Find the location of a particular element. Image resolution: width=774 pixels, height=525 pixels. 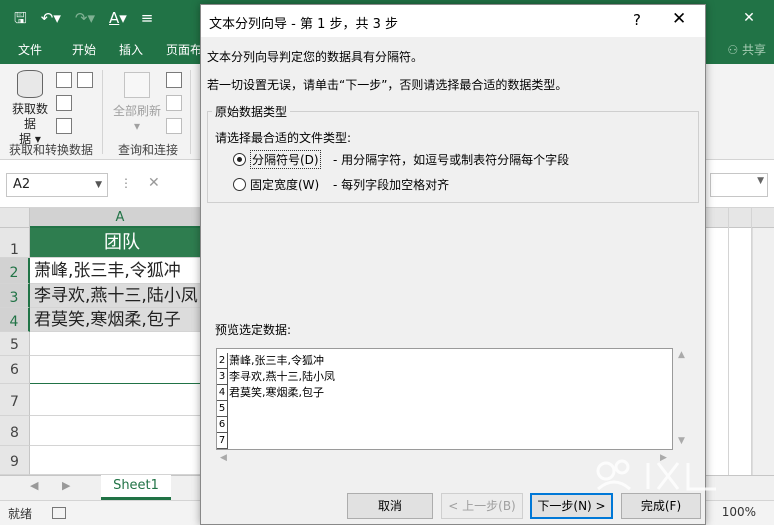

preview-row-text: 李寻欢,燕十三,陆小凤 is located at coordinates (282, 376).